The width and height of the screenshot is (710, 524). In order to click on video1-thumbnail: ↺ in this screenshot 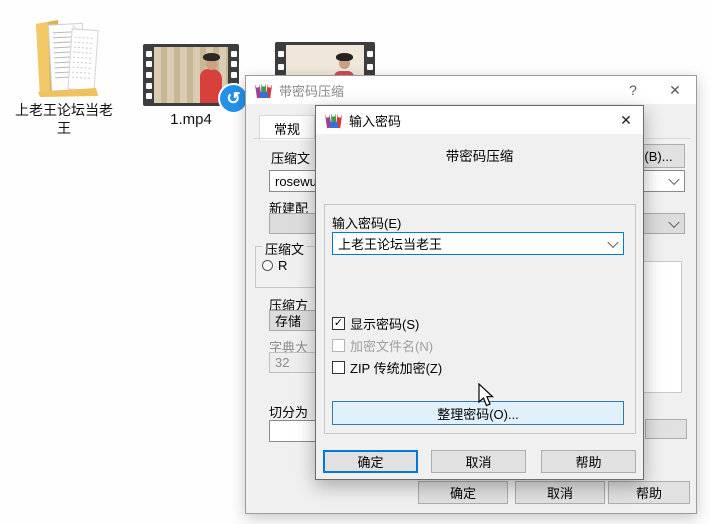, I will do `click(195, 78)`.